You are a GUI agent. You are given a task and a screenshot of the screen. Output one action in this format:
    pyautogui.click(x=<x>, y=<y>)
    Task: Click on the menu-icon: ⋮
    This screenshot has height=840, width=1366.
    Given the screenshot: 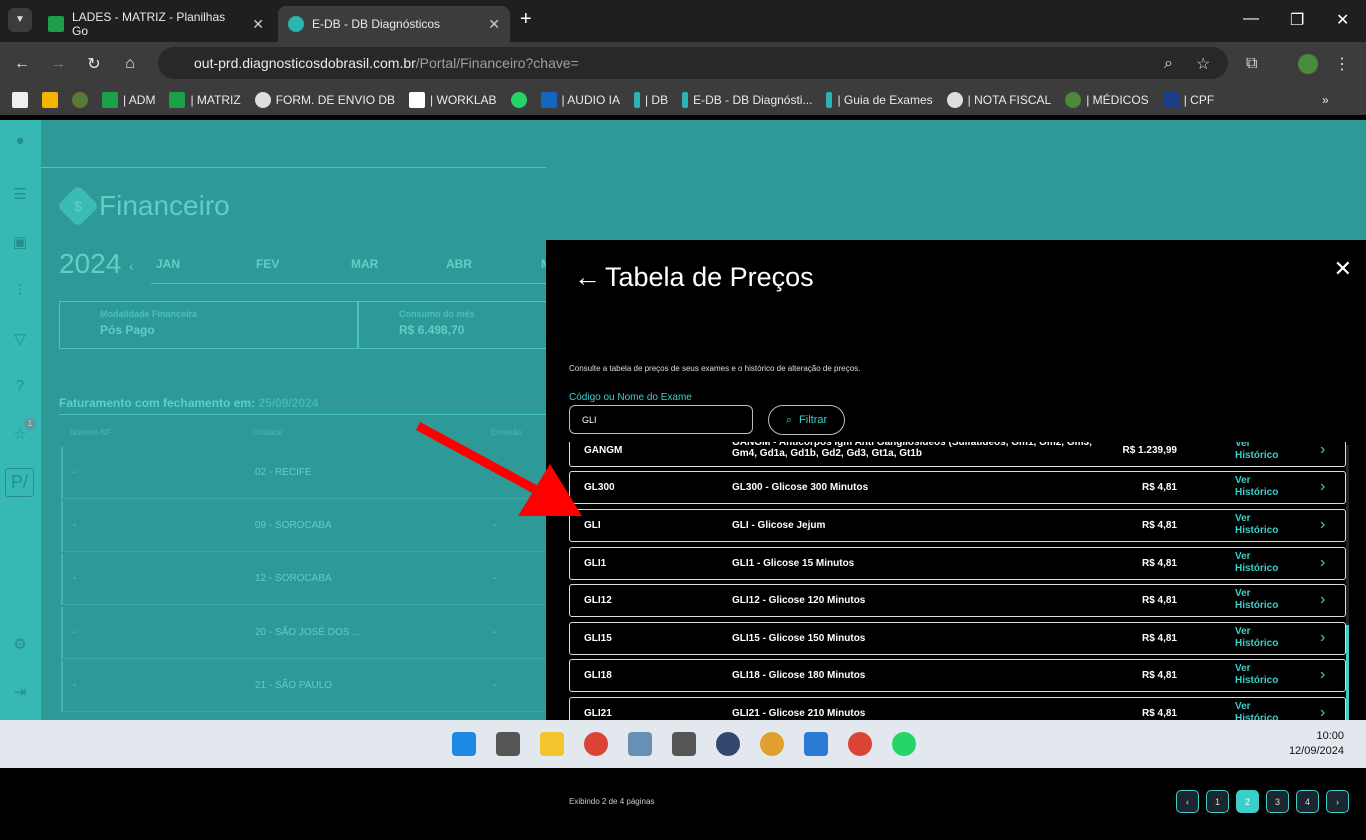 What is the action you would take?
    pyautogui.click(x=1342, y=64)
    